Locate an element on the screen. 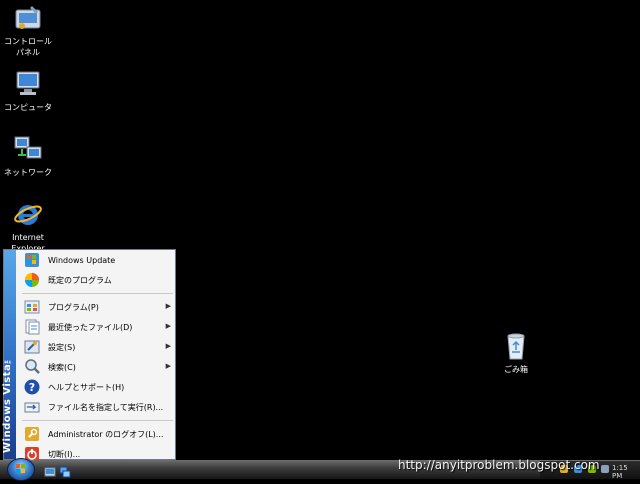 Image resolution: width=640 pixels, height=484 pixels. desktop-icon-label: コンピュータ is located at coordinates (28, 107).